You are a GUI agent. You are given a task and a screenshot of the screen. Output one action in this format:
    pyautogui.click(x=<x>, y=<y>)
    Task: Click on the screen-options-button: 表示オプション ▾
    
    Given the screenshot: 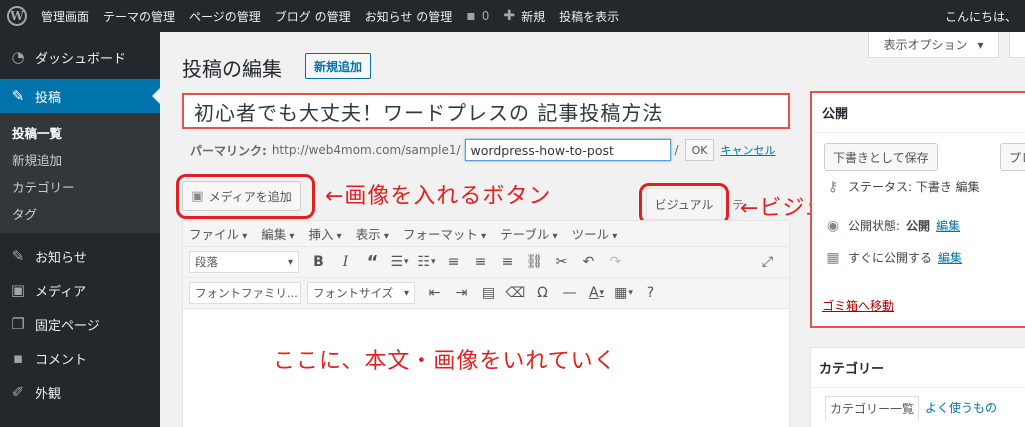 What is the action you would take?
    pyautogui.click(x=933, y=45)
    